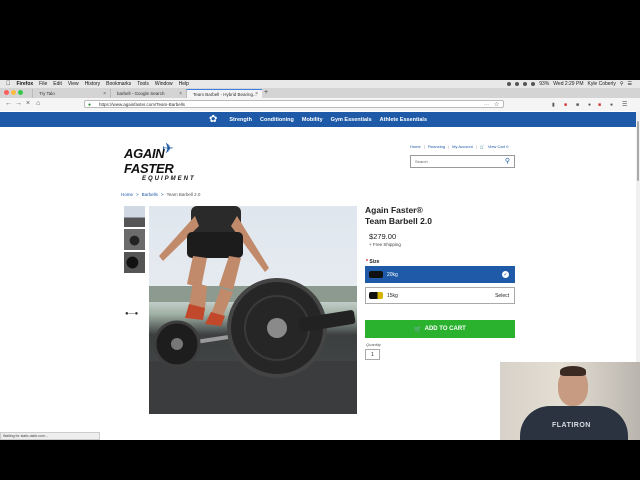  Describe the element at coordinates (403, 120) in the screenshot. I see `nav-athlete-essentials: Athlete Essentials` at that location.